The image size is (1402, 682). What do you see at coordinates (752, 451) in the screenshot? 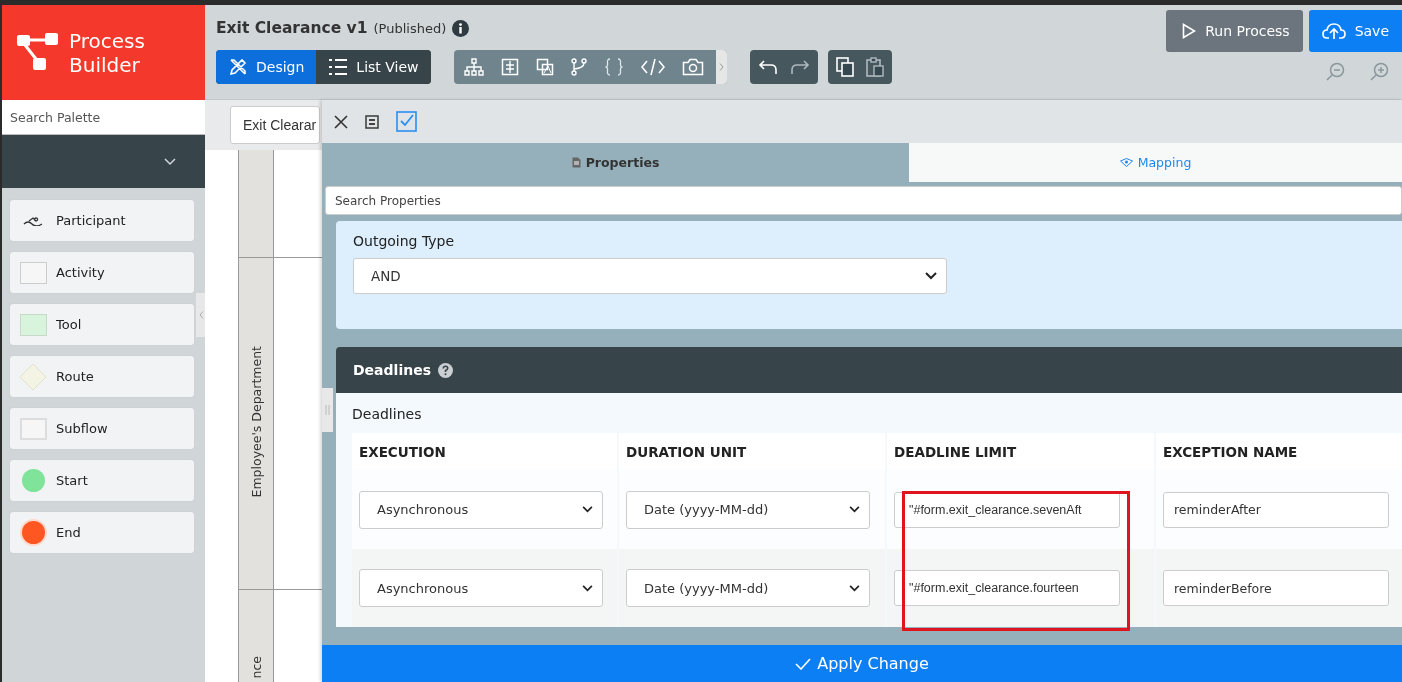
I see `column-header: DURATION UNIT` at bounding box center [752, 451].